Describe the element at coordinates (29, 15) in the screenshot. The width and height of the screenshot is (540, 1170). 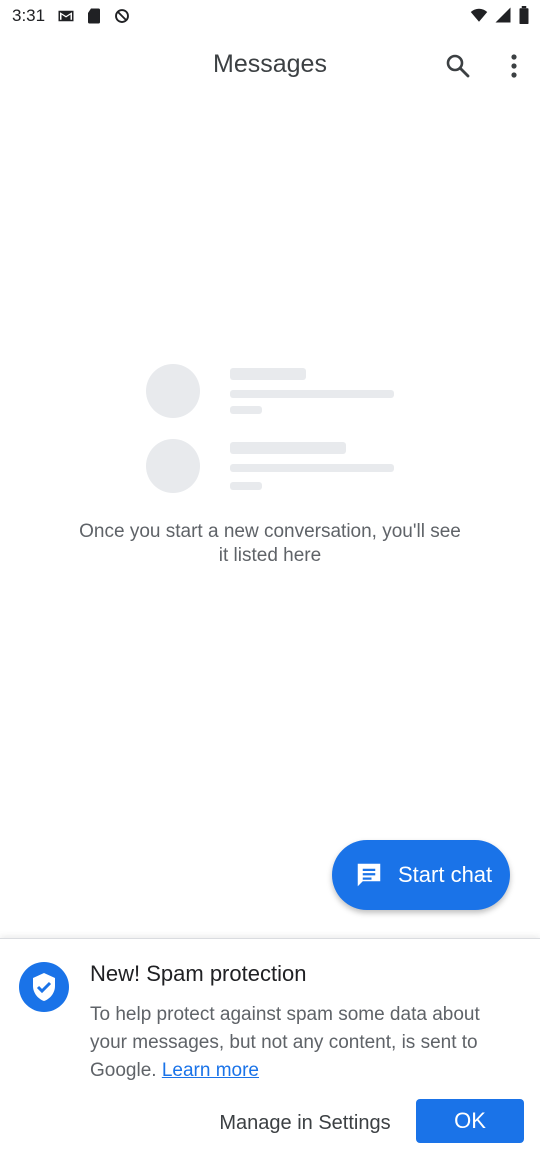
I see `status-time: 3:31` at that location.